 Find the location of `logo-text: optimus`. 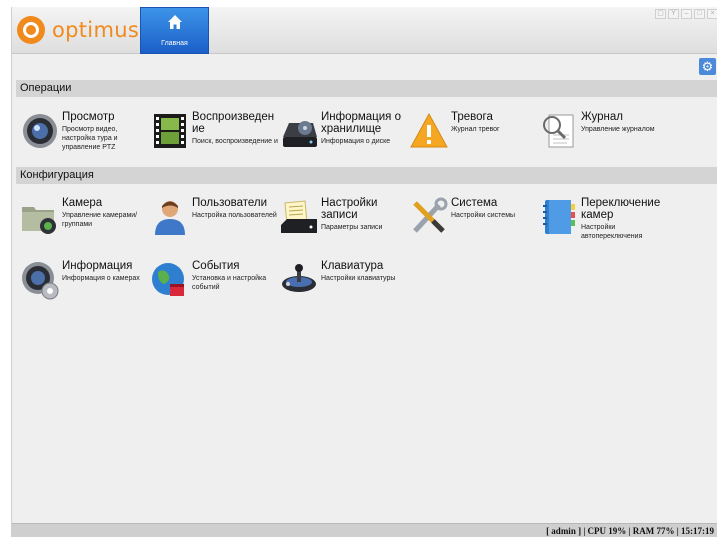

logo-text: optimus is located at coordinates (96, 30).